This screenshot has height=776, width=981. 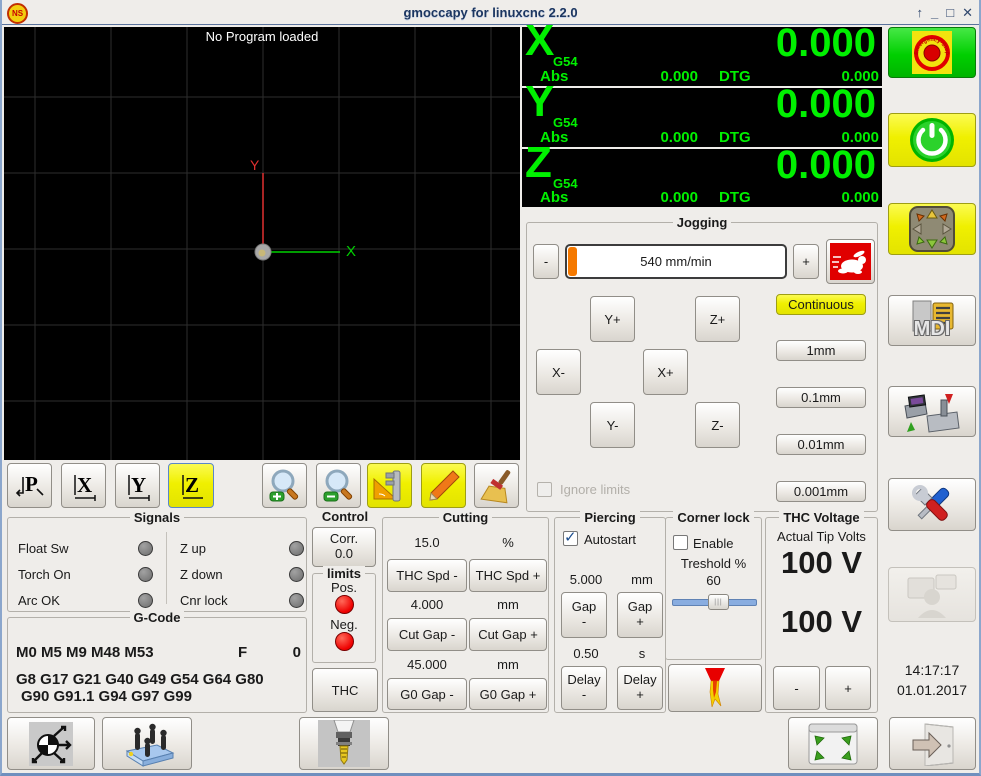 I want to click on increment-01mm-button: 0.1mm, so click(x=821, y=397).